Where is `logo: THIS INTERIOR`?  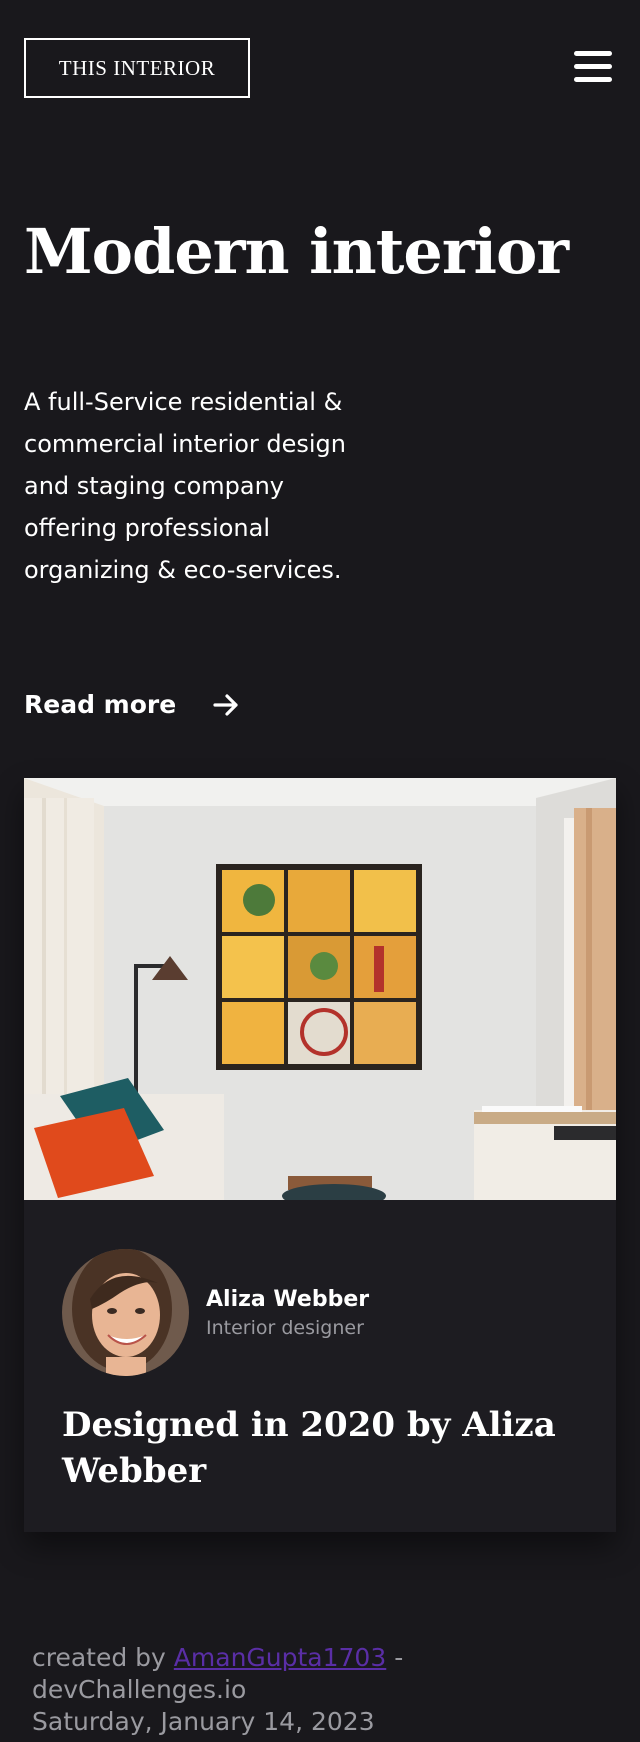 logo: THIS INTERIOR is located at coordinates (137, 68).